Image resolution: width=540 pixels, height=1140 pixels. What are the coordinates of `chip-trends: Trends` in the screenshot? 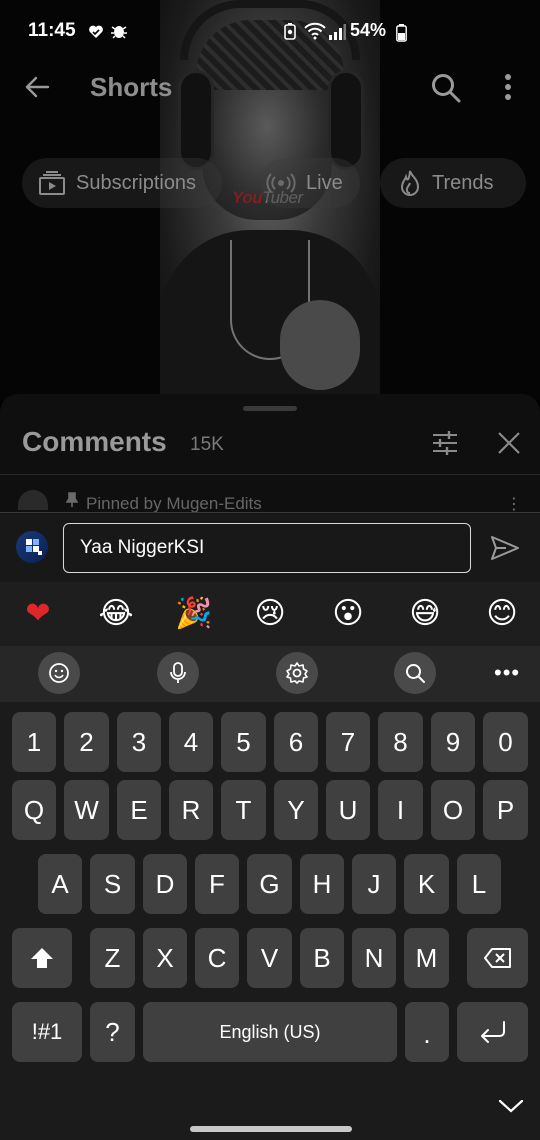 It's located at (453, 183).